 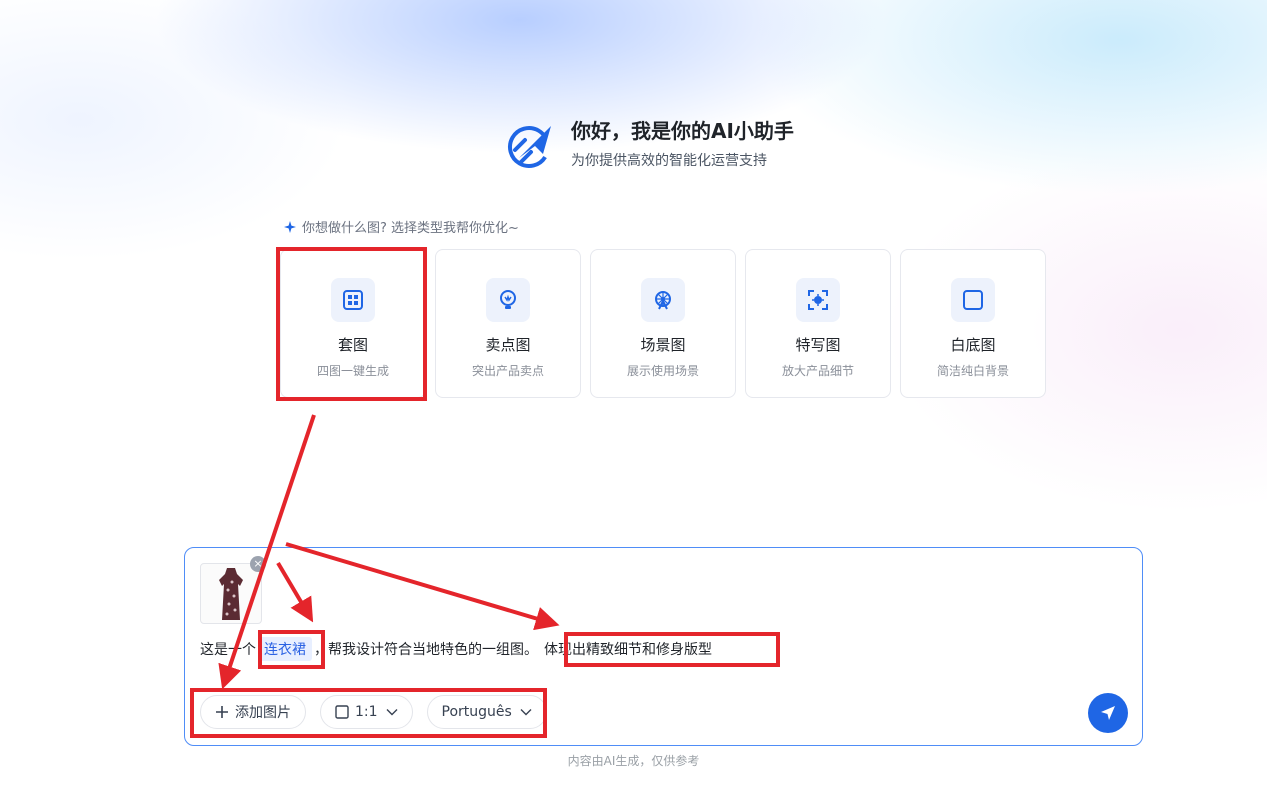 What do you see at coordinates (352, 371) in the screenshot?
I see `card-desc: 四图一键生成` at bounding box center [352, 371].